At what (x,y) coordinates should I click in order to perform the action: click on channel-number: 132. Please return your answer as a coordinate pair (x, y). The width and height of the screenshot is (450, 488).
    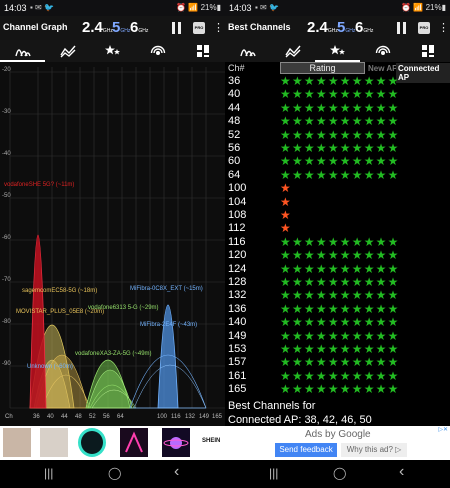
    Looking at the image, I should click on (237, 295).